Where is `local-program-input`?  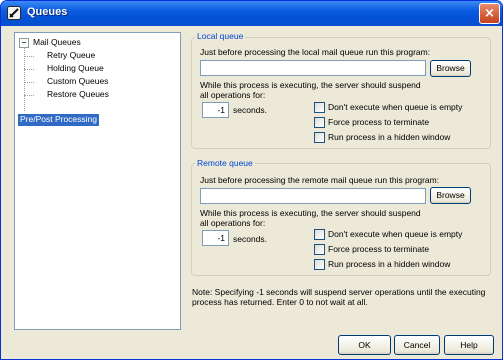 local-program-input is located at coordinates (313, 68).